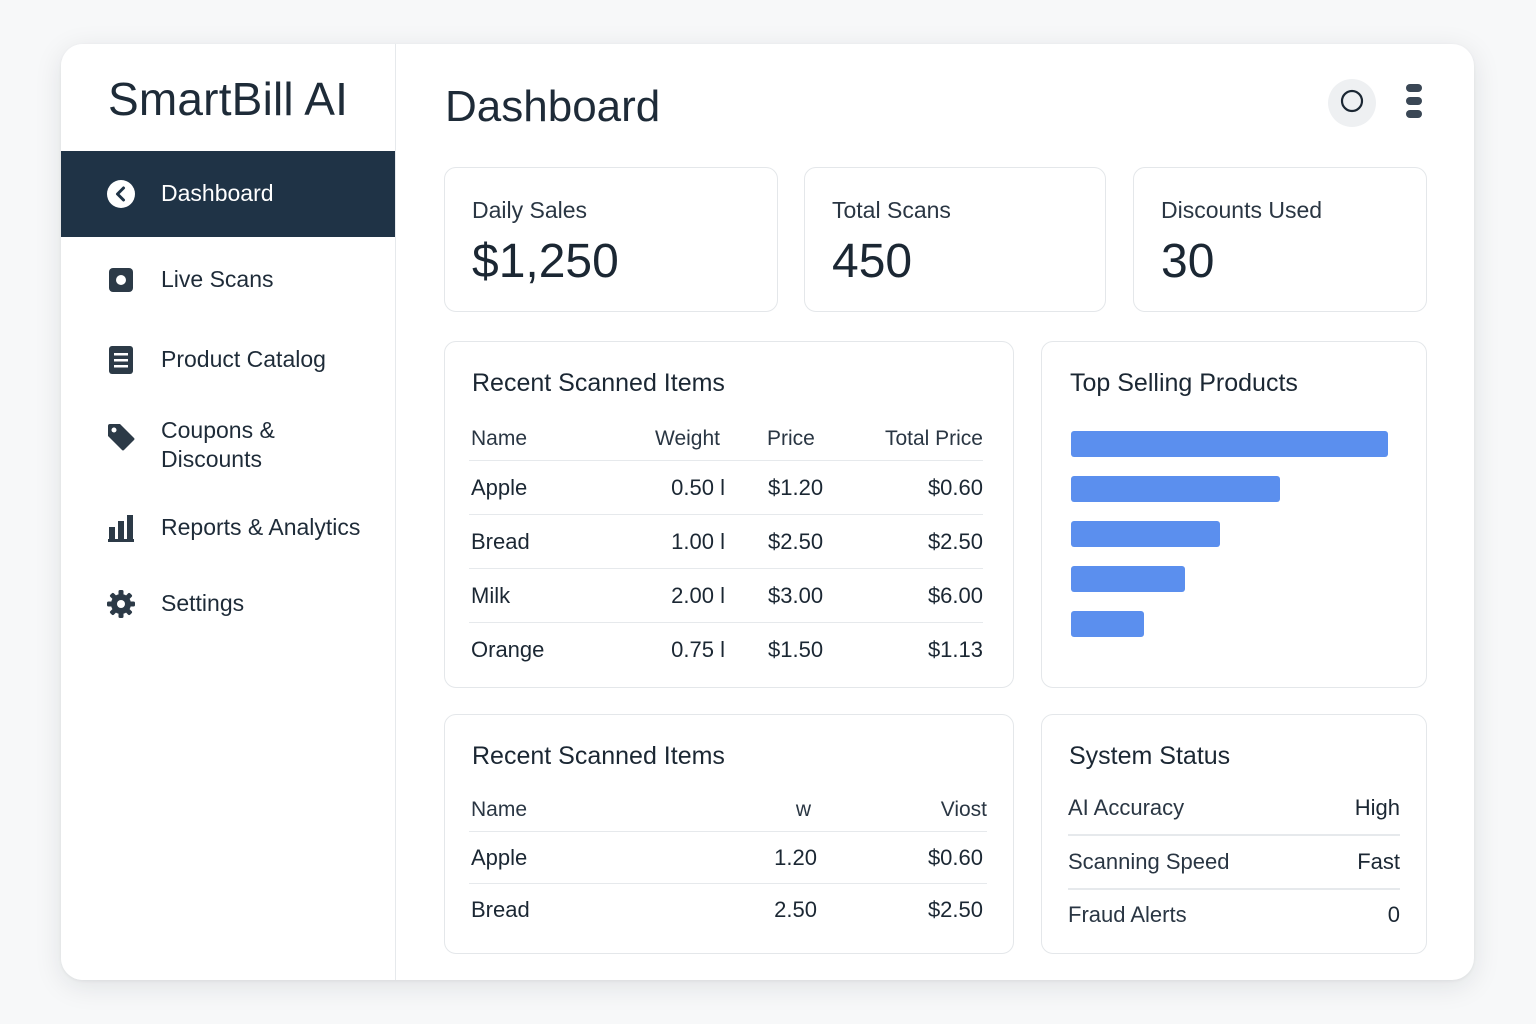 This screenshot has width=1536, height=1024. Describe the element at coordinates (1188, 261) in the screenshot. I see `stat-value: 30` at that location.